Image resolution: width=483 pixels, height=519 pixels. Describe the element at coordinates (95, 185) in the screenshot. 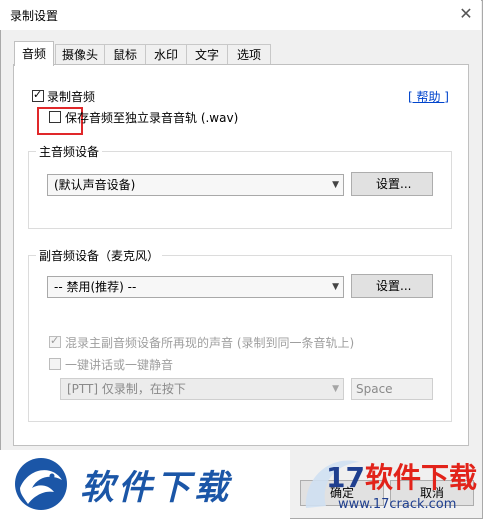

I see `main-audio-device-value: (默认声音设备)` at that location.